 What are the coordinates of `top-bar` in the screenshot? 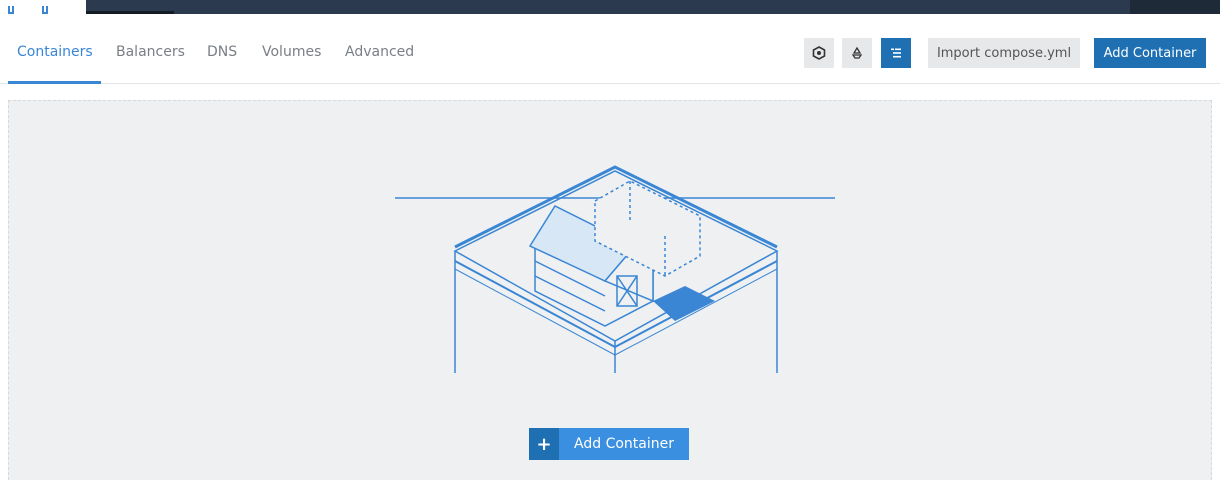 It's located at (610, 7).